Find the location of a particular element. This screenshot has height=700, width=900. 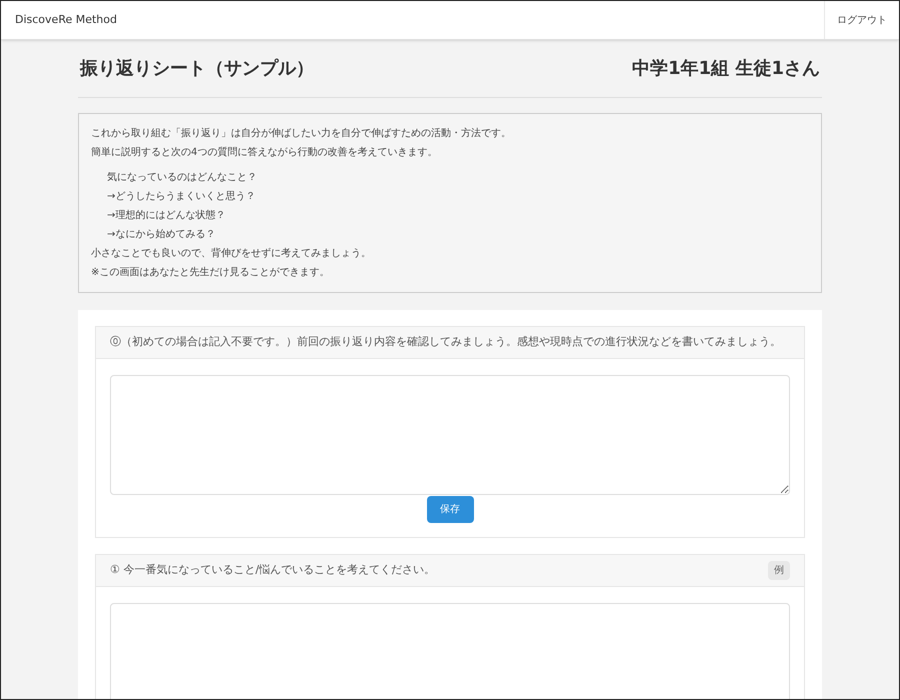

question-text: ① 今一番気になっていること/悩んでいることを考えてください。 is located at coordinates (273, 570).